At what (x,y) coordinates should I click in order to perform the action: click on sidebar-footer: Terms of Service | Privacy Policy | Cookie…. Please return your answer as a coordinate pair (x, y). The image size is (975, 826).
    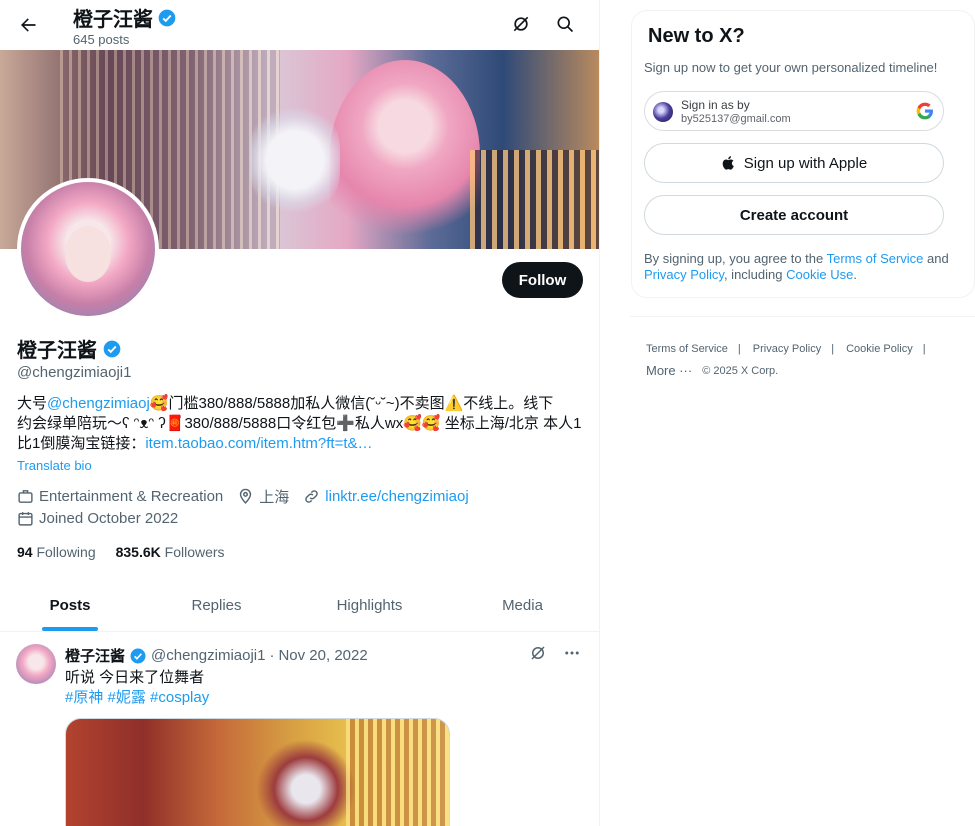
    Looking at the image, I should click on (796, 360).